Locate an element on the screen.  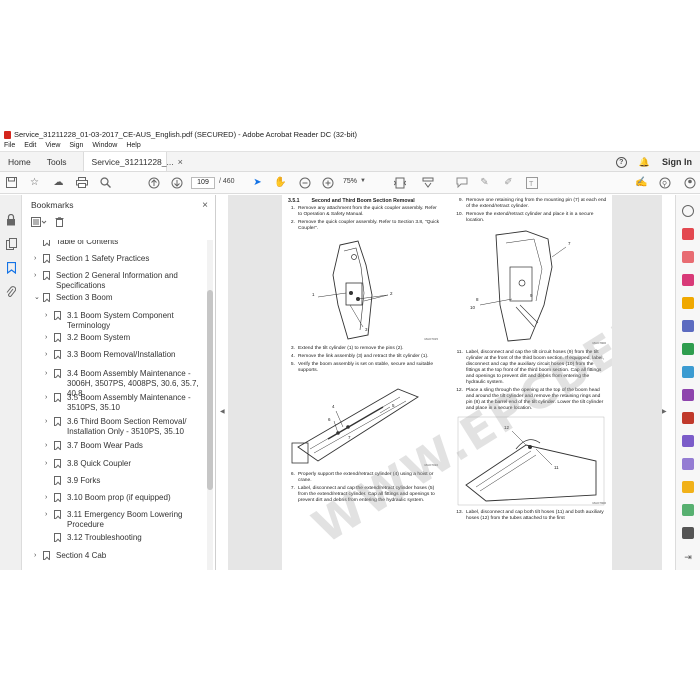
bookmark-options-icon is located at coordinates (39, 223).